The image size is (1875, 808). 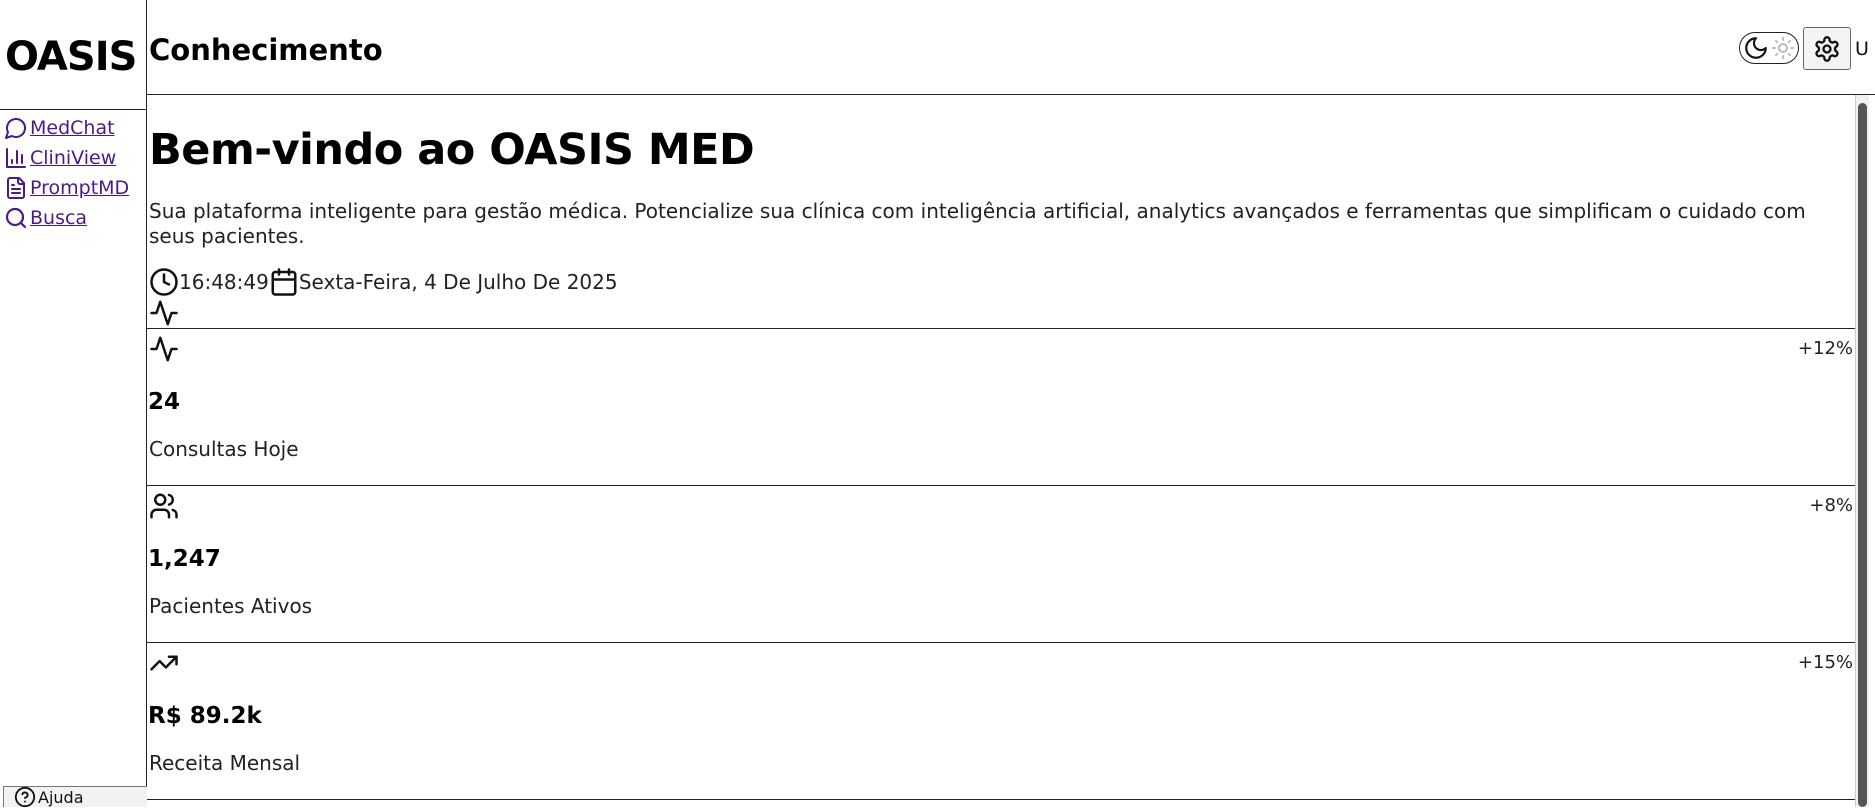 What do you see at coordinates (80, 188) in the screenshot?
I see `sidebar-item-label: PromptMD` at bounding box center [80, 188].